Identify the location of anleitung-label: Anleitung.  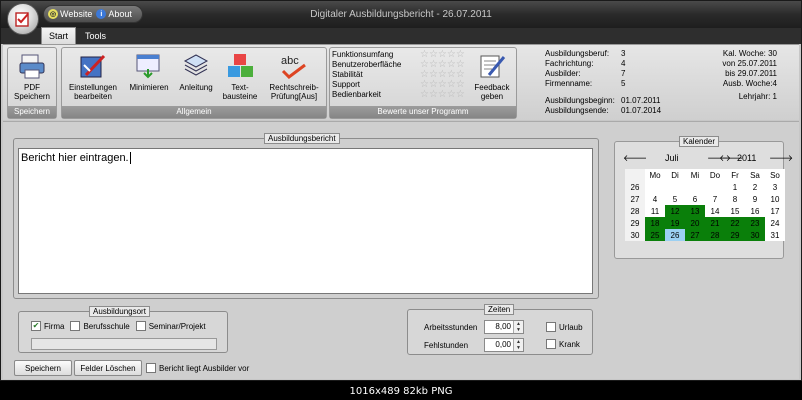
(196, 87).